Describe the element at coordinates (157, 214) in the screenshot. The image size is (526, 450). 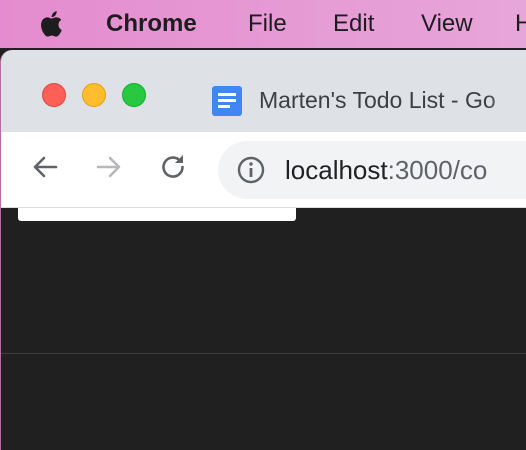
I see `page-panel-edge` at that location.